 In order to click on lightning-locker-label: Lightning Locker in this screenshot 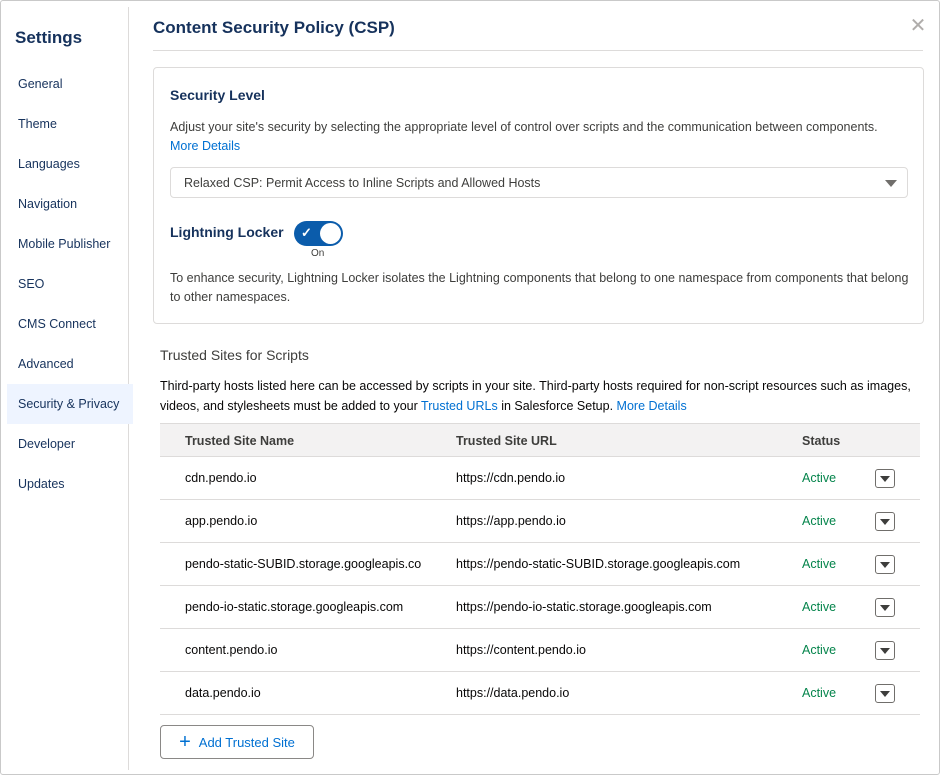, I will do `click(227, 232)`.